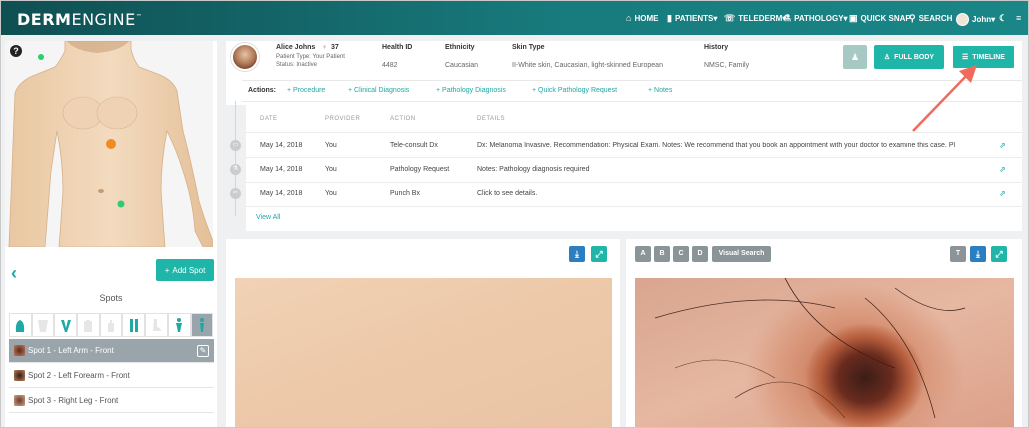 Image resolution: width=1029 pixels, height=428 pixels. Describe the element at coordinates (810, 348) in the screenshot. I see `hair-strands` at that location.